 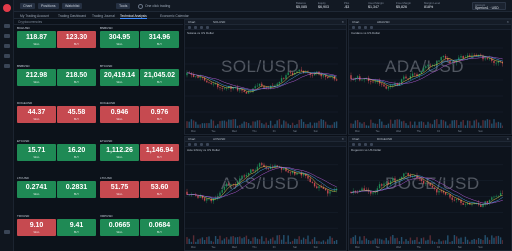 What do you see at coordinates (36, 189) in the screenshot?
I see `sell-button: 0.2741 SELL` at bounding box center [36, 189].